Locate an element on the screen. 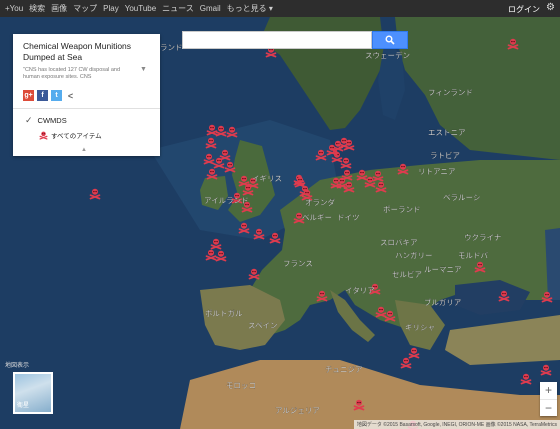 The image size is (560, 429). chevron-down-icon: ▼ is located at coordinates (143, 69).